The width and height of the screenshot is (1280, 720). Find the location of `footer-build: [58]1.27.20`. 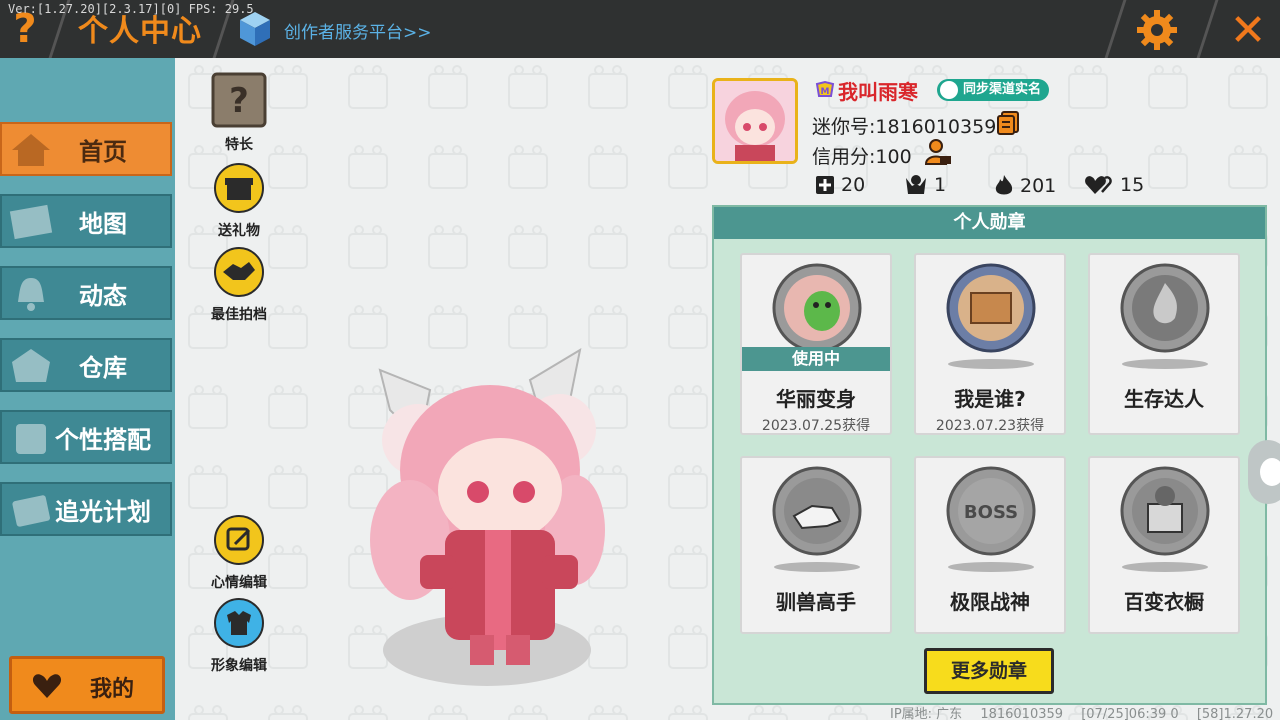

footer-build: [58]1.27.20 is located at coordinates (1235, 713).